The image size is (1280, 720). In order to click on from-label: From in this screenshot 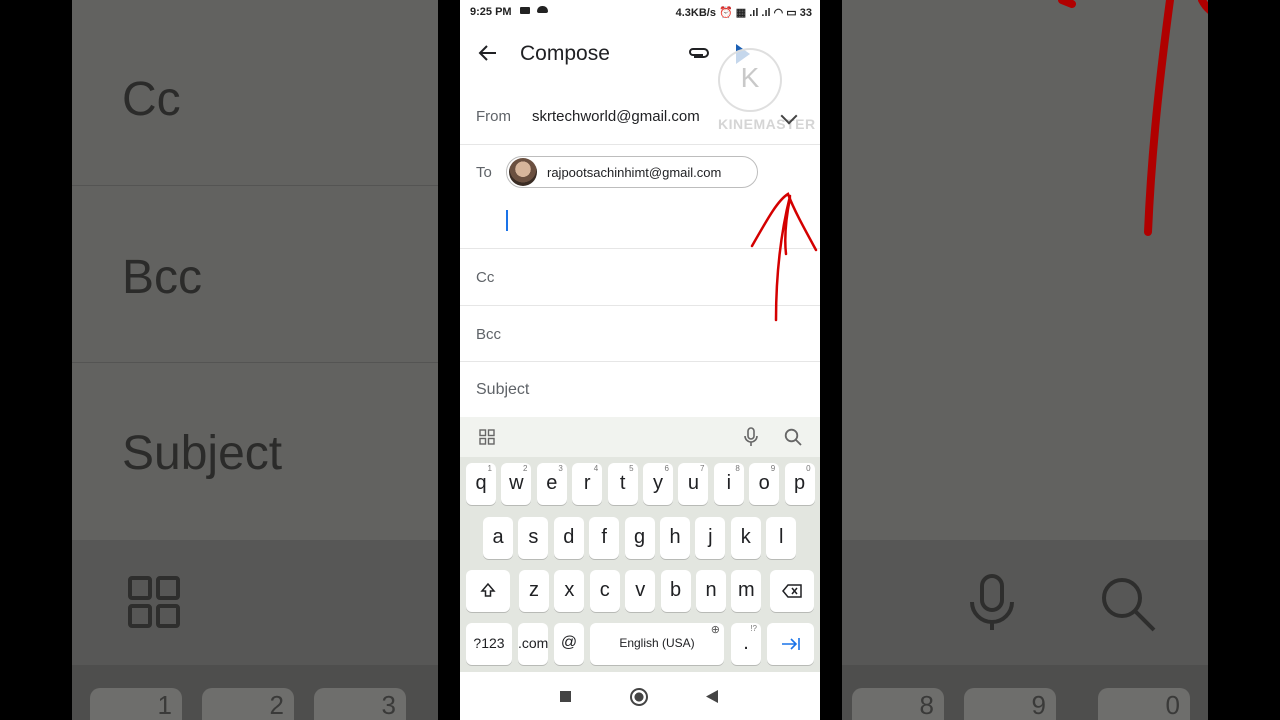, I will do `click(493, 116)`.